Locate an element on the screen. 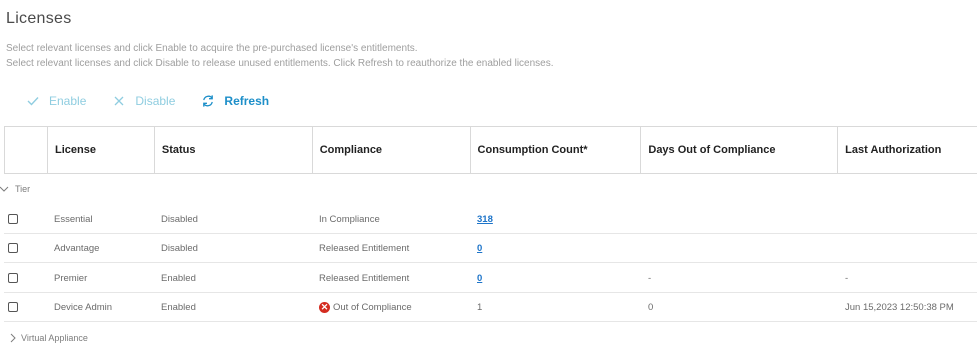 This screenshot has width=977, height=354. license-name: Device Admin is located at coordinates (83, 307).